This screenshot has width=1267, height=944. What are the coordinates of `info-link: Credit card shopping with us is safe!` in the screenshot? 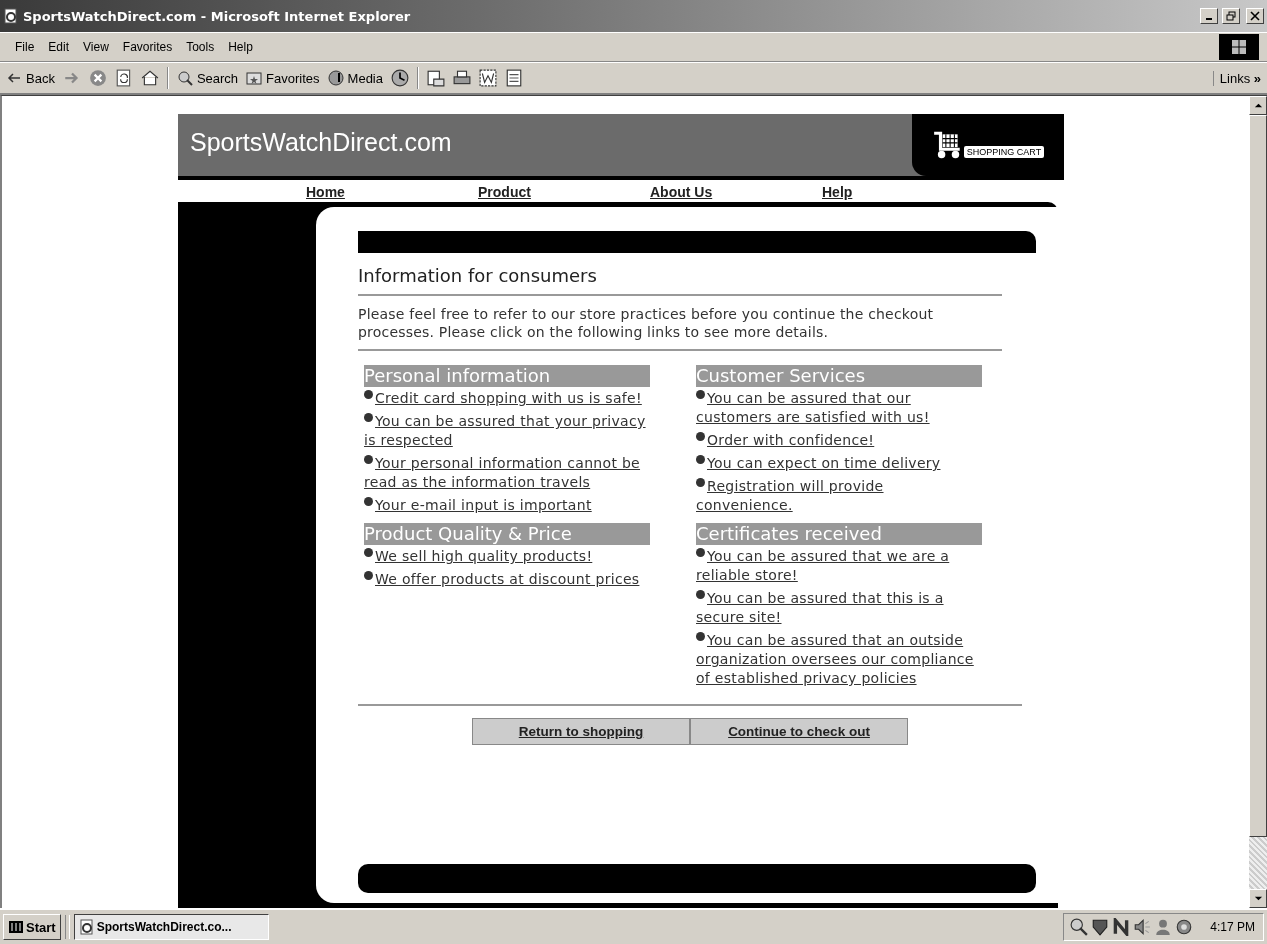 It's located at (507, 398).